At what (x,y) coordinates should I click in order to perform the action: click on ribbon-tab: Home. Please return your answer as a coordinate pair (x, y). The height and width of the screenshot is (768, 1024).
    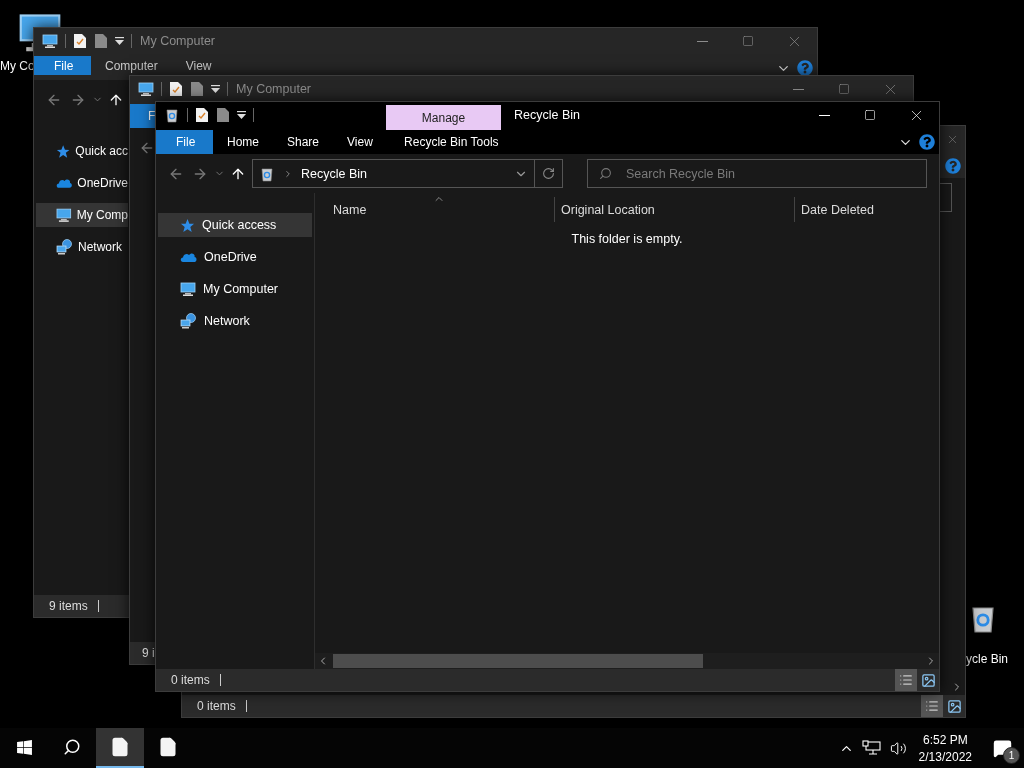
    Looking at the image, I should click on (243, 142).